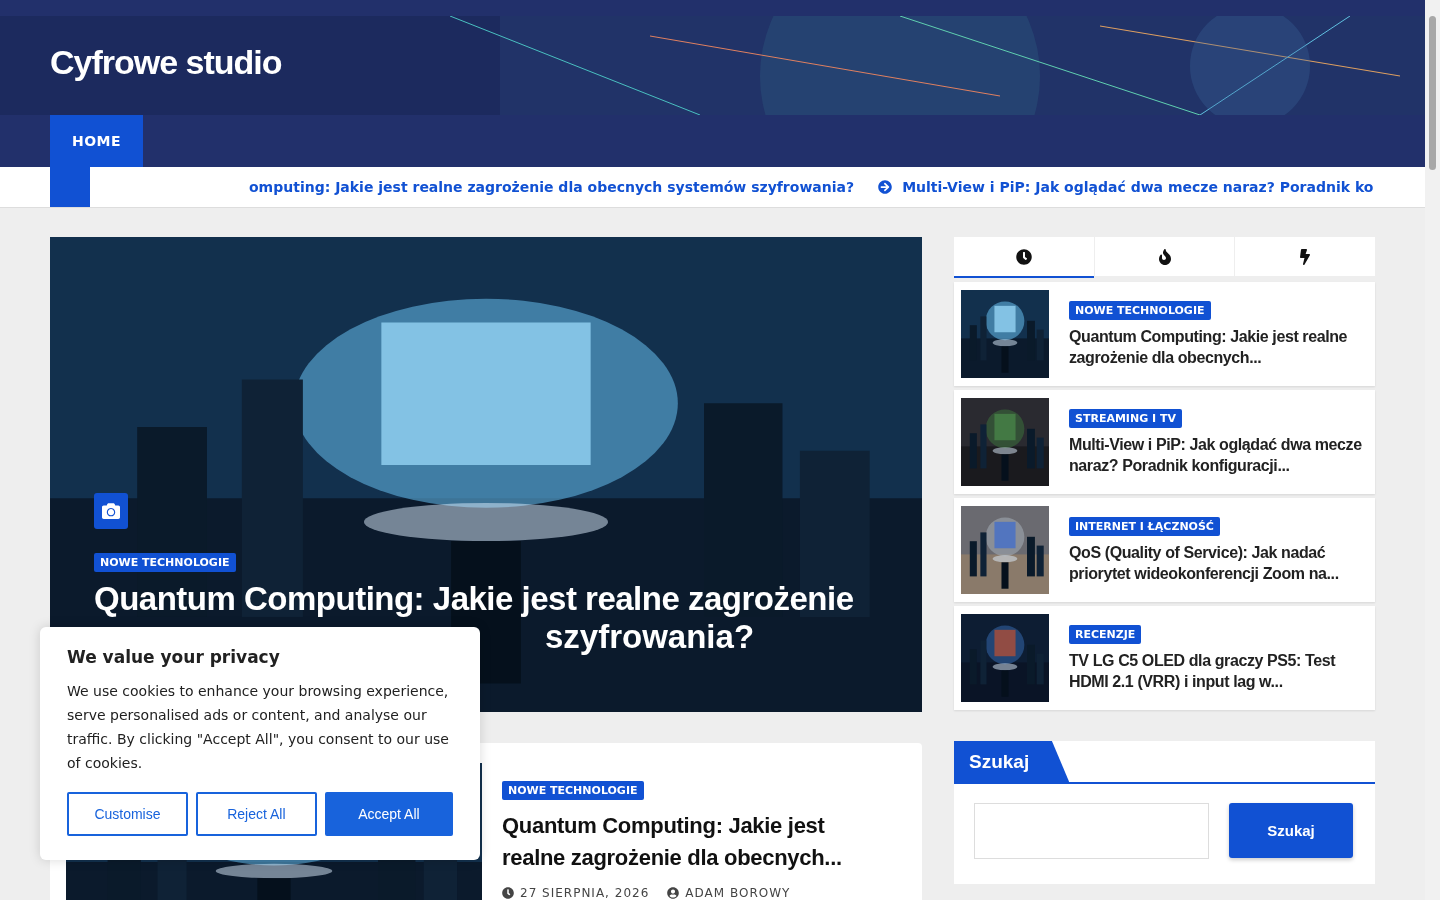 The image size is (1440, 900). What do you see at coordinates (127, 814) in the screenshot?
I see `cookie-button: Customise` at bounding box center [127, 814].